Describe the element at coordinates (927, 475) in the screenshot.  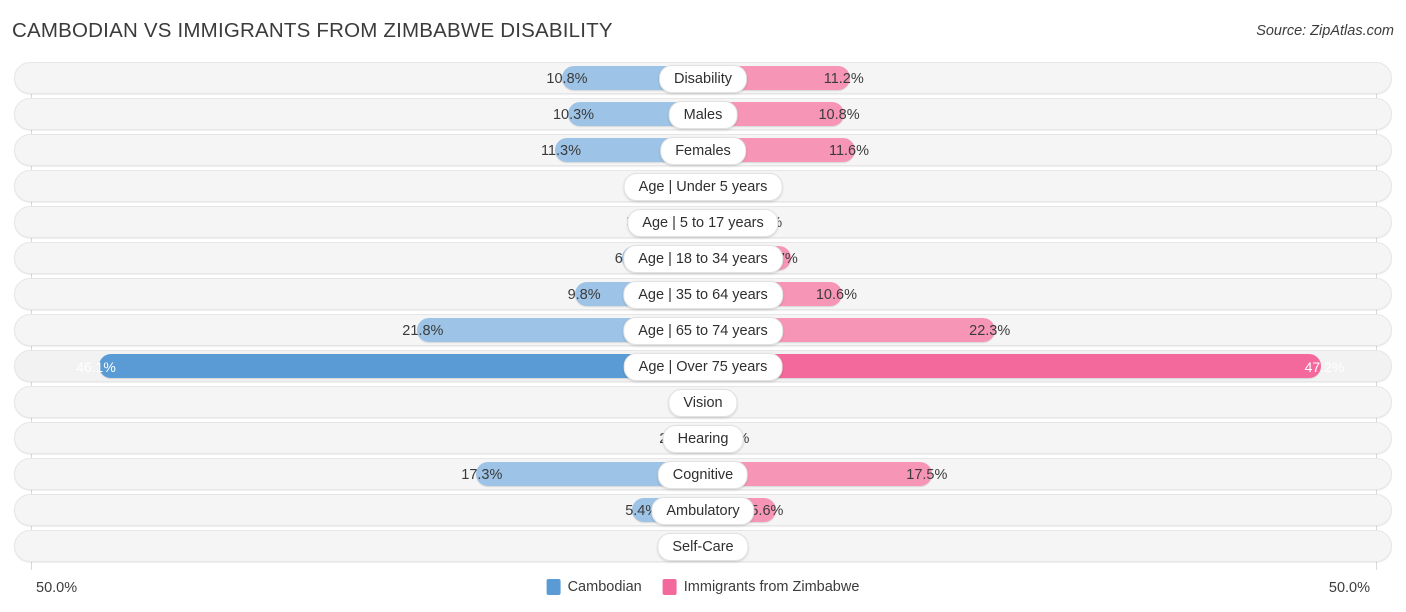
I see `value-label-immigrants-from-zimbabwe: 17.5%` at that location.